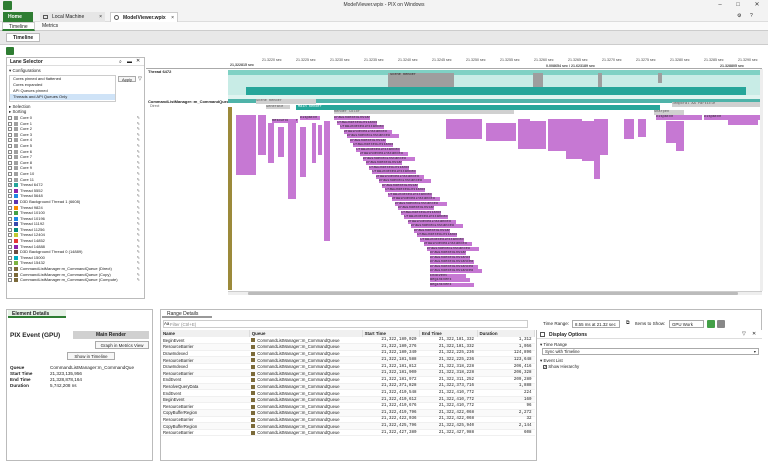 The image size is (768, 464). What do you see at coordinates (493, 293) in the screenshot?
I see `scroll-thumb` at bounding box center [493, 293].